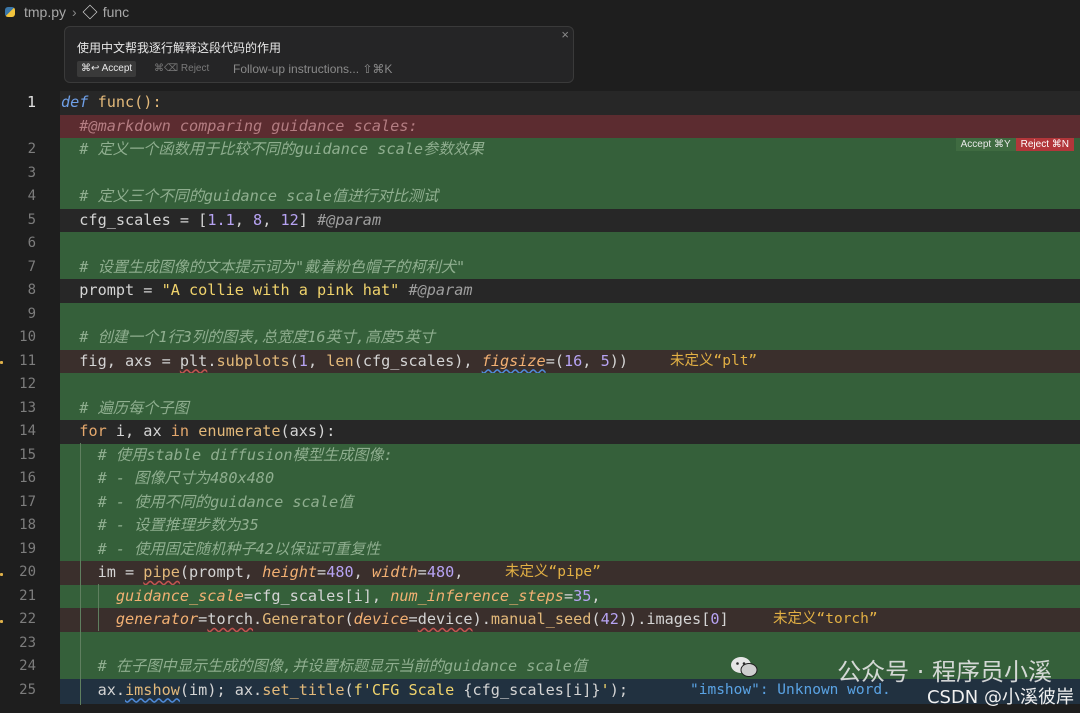 This screenshot has width=1080, height=713. I want to click on code-line: 5 cfg_scales = [1.1, 8, 12] #@param, so click(540, 220).